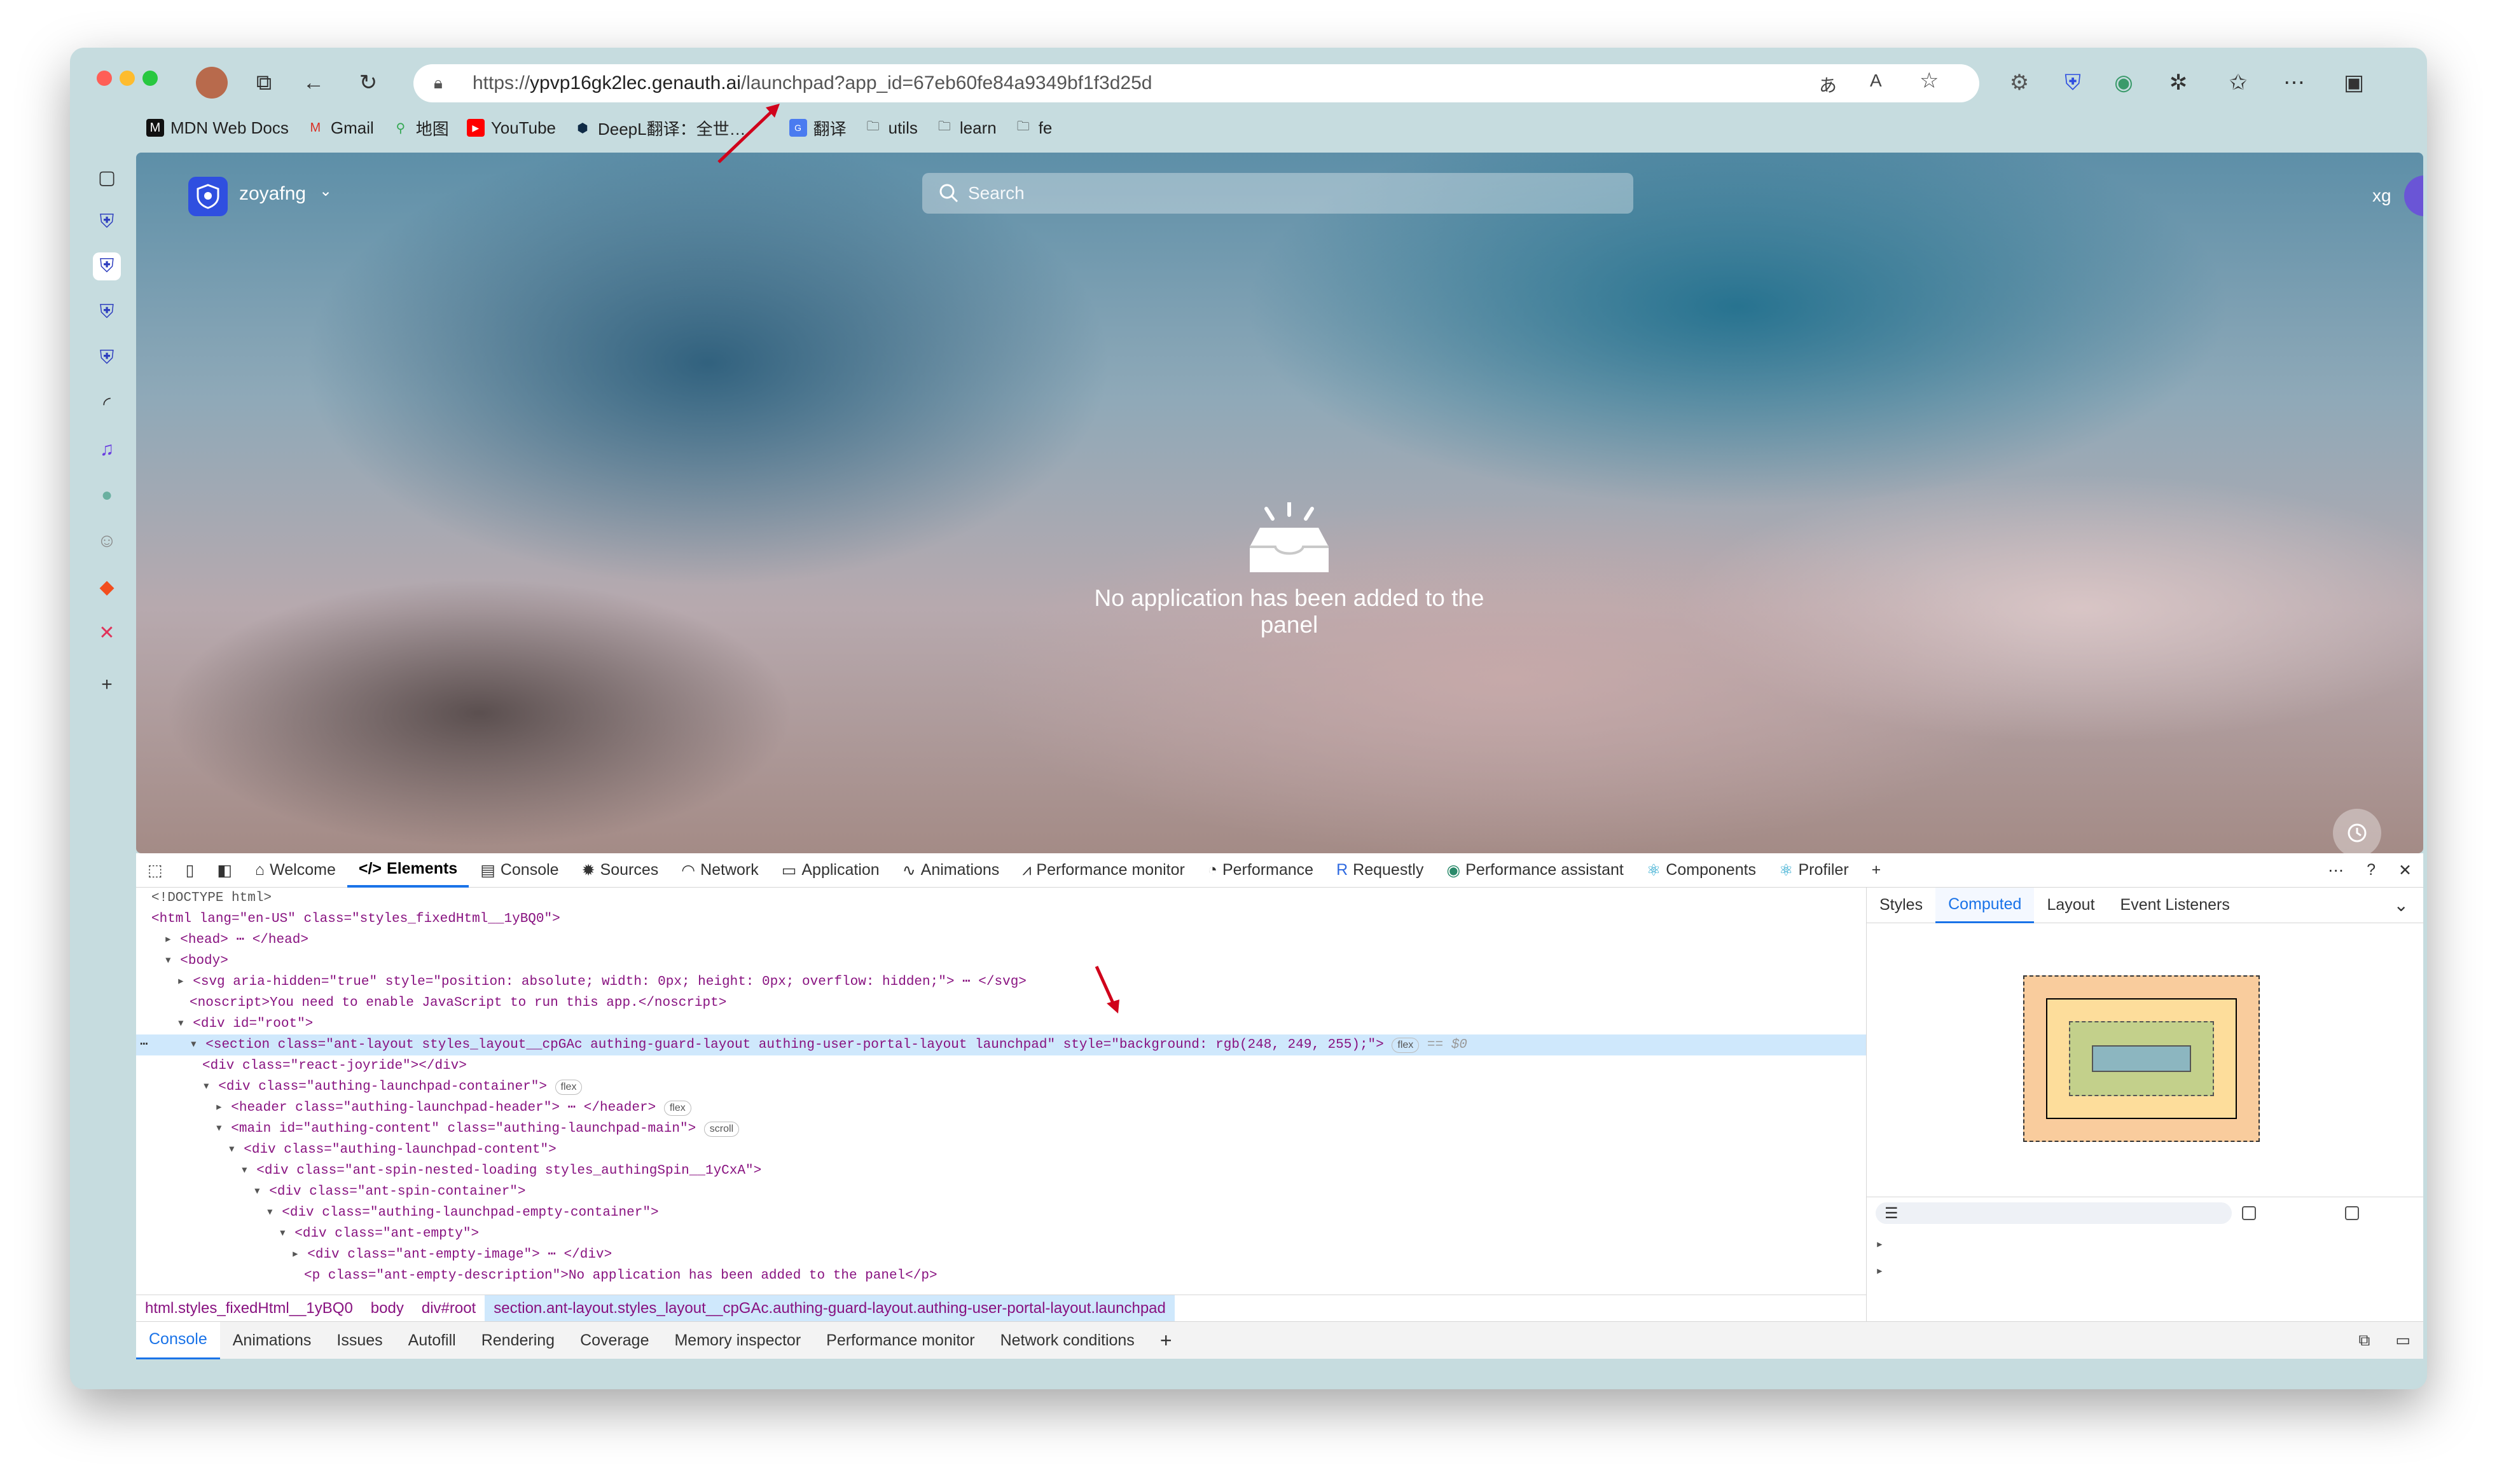  I want to click on tab-network: ◠ Network, so click(720, 871).